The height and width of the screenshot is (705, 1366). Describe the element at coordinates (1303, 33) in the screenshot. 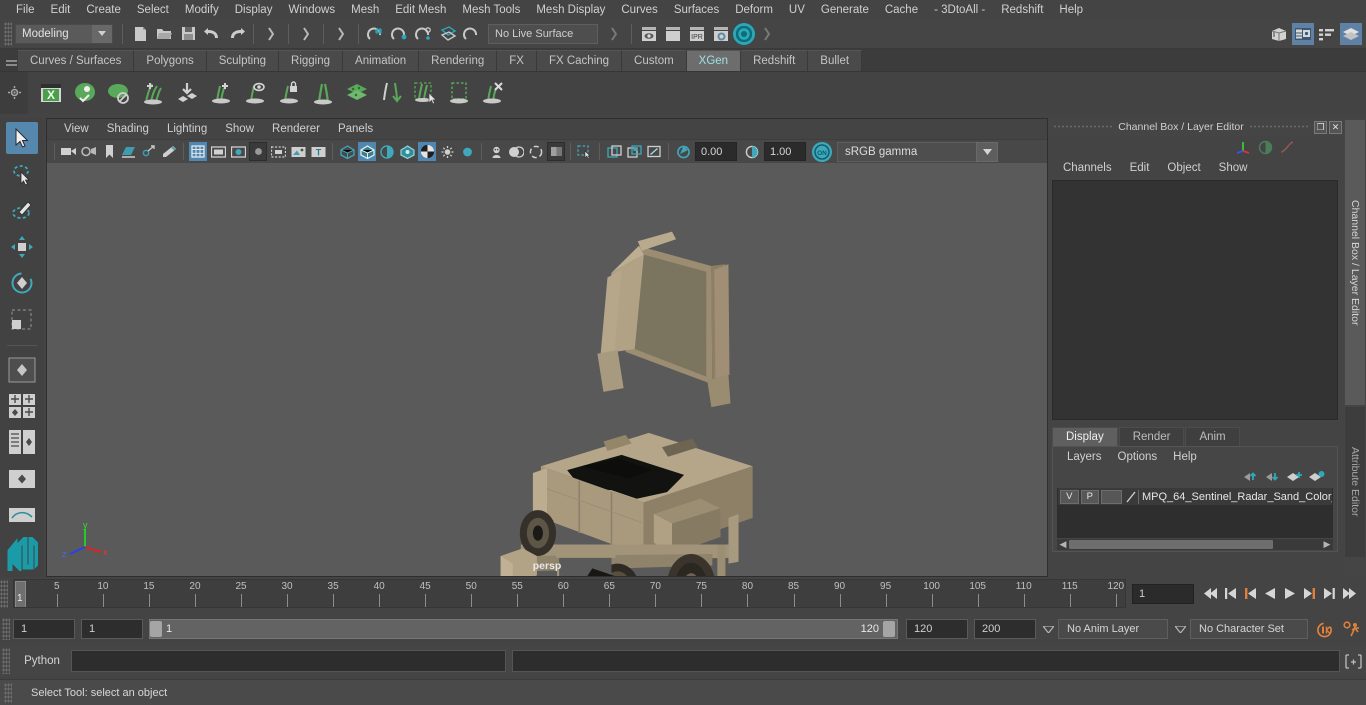

I see `attribute-editor-icon` at that location.